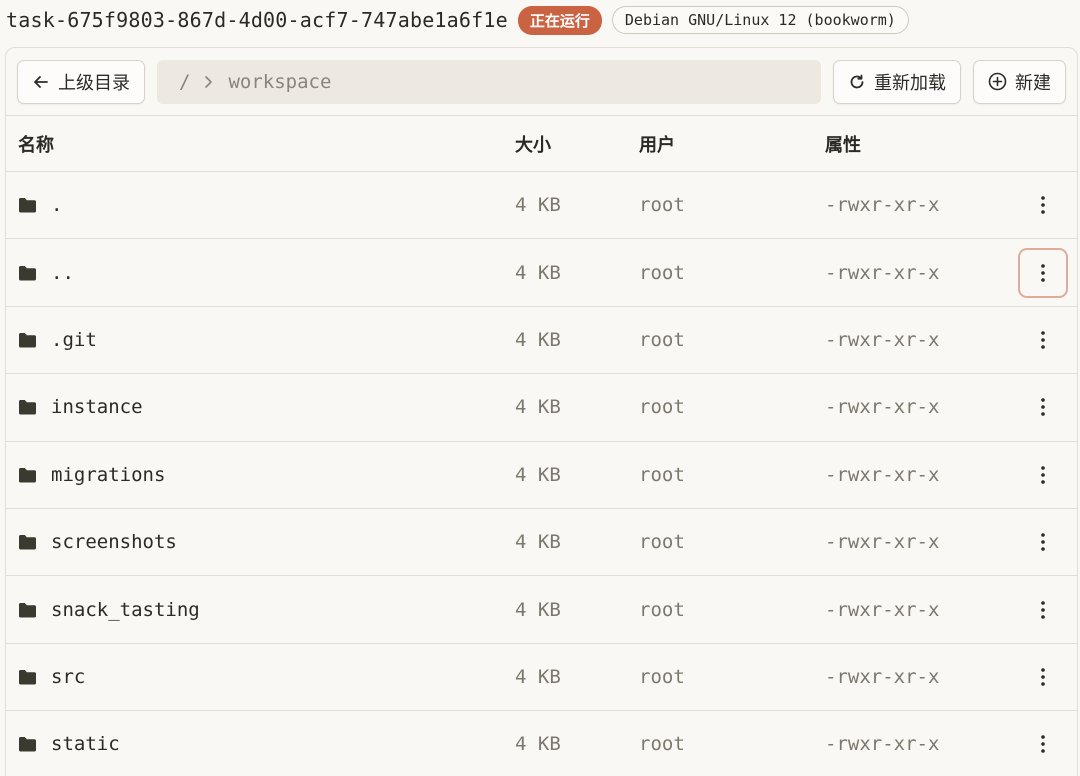 The height and width of the screenshot is (776, 1080). I want to click on file-name-cell: instance, so click(80, 407).